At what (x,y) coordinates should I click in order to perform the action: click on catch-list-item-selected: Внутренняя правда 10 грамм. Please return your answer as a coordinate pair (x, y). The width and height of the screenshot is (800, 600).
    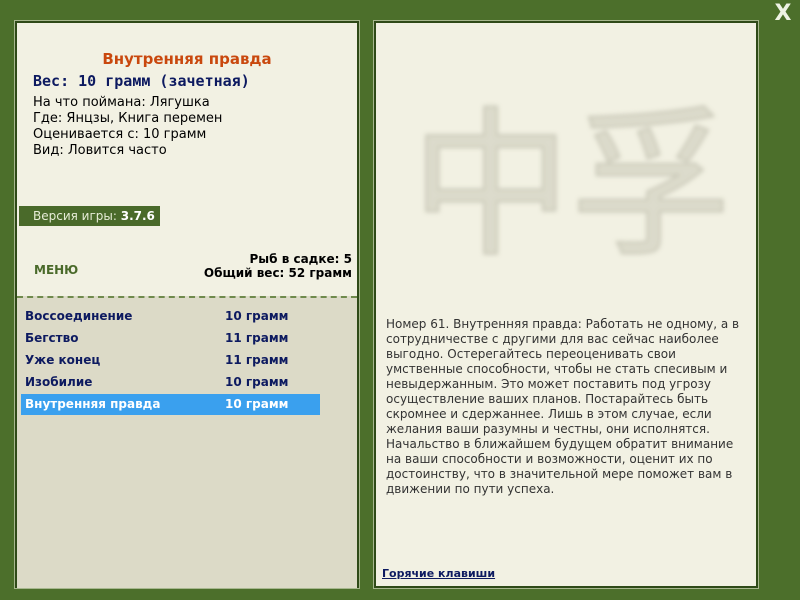
    Looking at the image, I should click on (170, 404).